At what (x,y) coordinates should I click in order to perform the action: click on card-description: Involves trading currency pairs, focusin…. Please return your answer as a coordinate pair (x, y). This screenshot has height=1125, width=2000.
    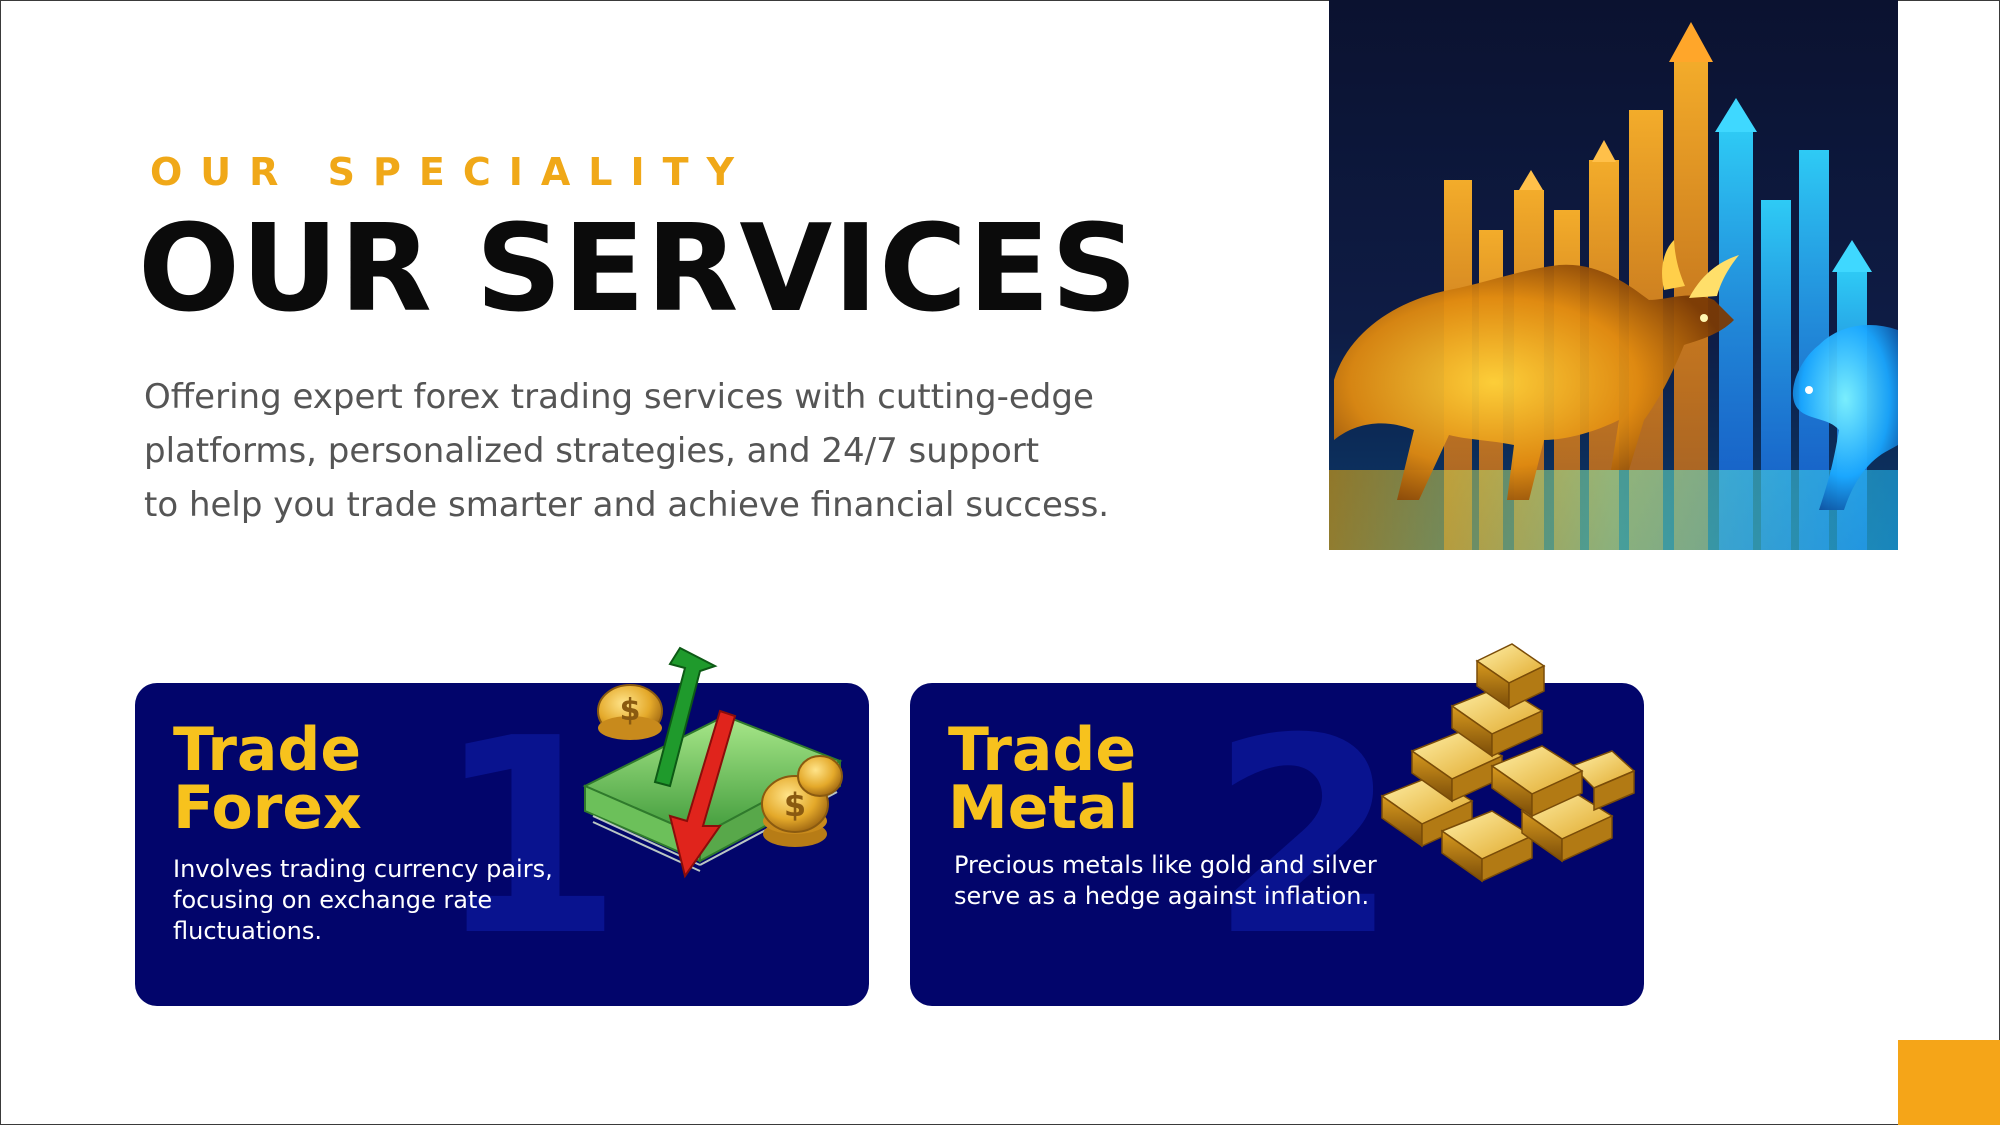
    Looking at the image, I should click on (383, 900).